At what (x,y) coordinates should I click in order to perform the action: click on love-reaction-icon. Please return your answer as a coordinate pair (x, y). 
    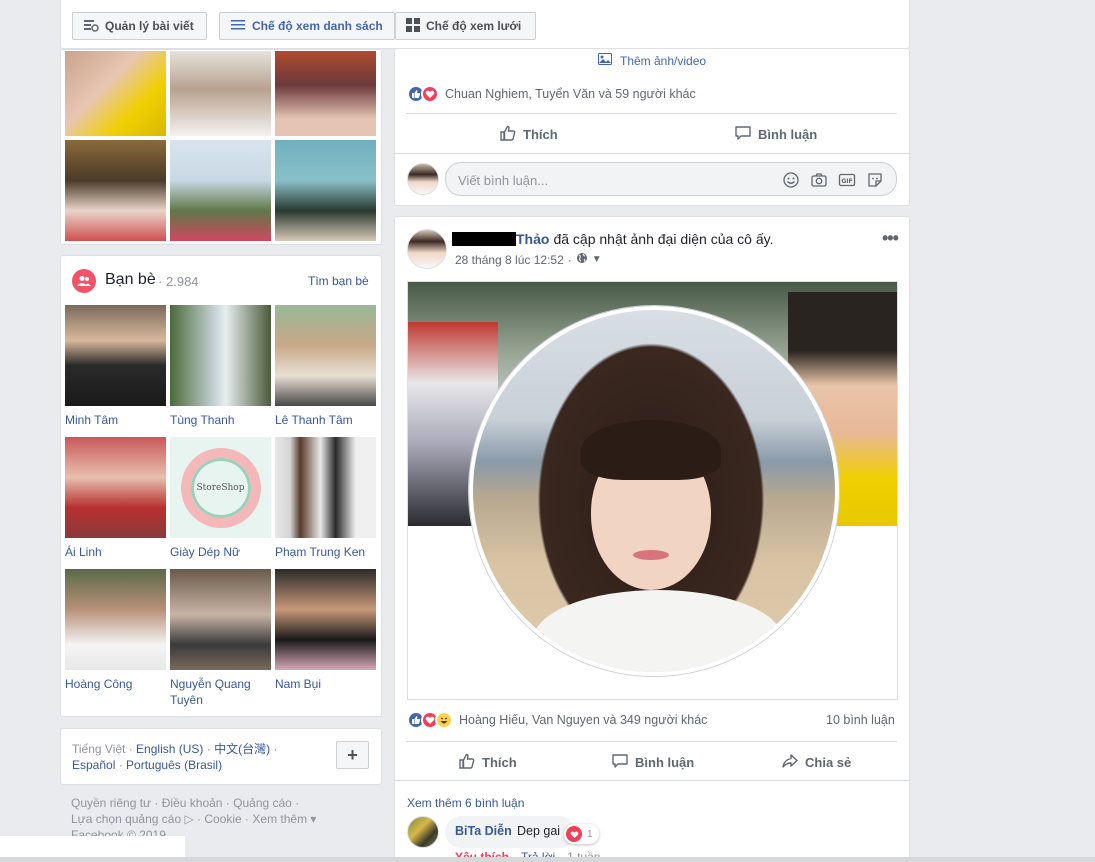
    Looking at the image, I should click on (430, 94).